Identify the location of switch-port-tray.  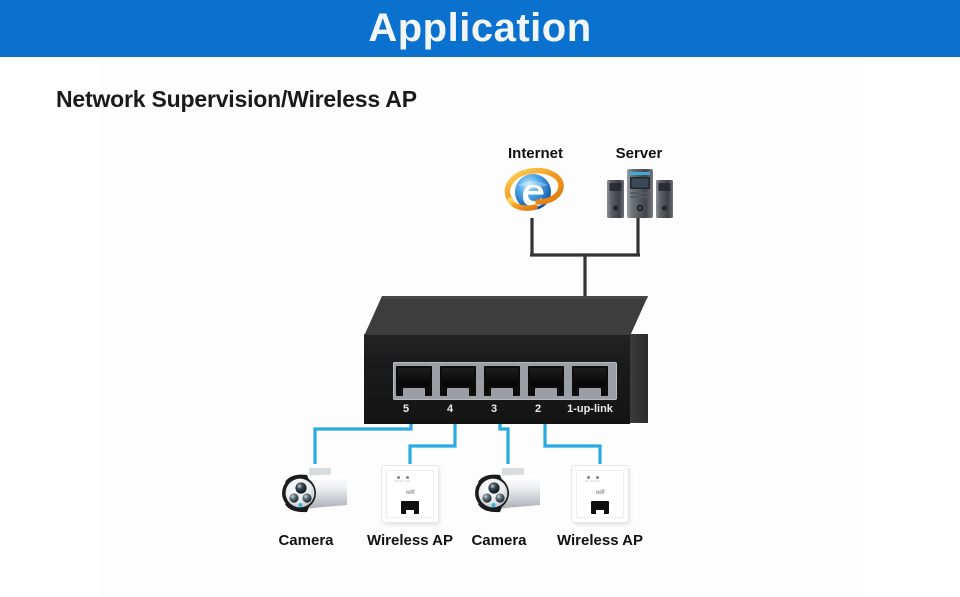
(505, 381).